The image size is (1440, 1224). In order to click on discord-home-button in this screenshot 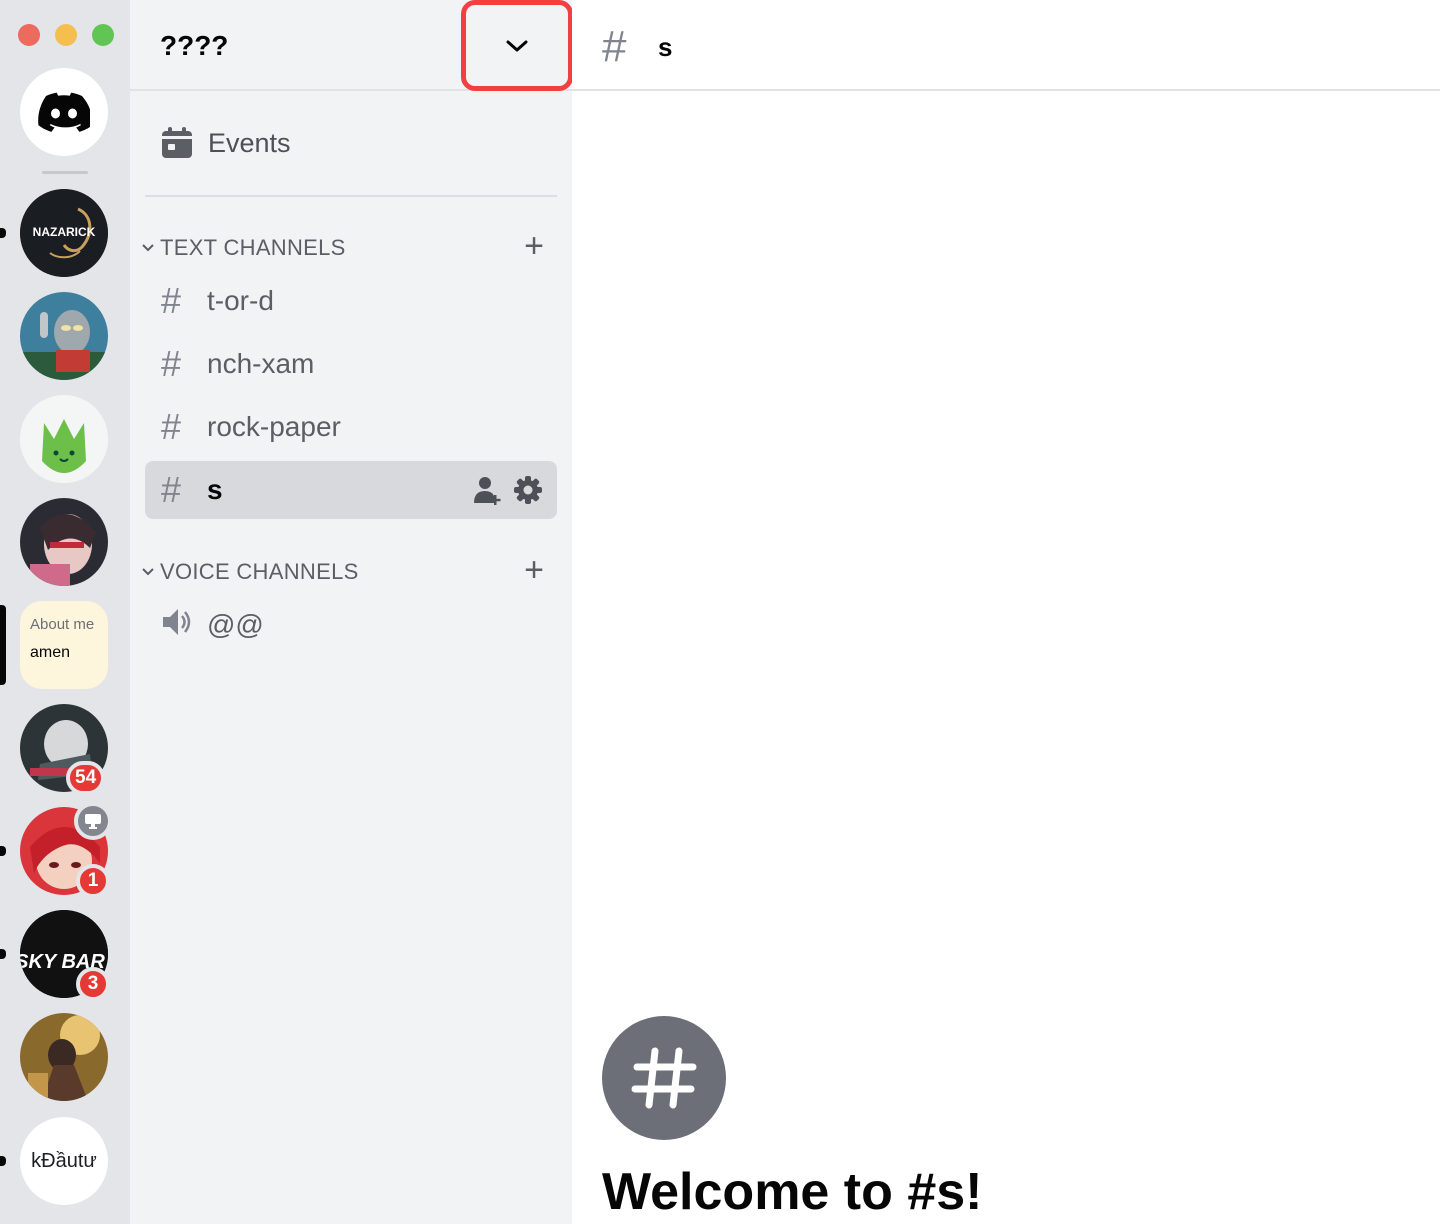, I will do `click(64, 112)`.